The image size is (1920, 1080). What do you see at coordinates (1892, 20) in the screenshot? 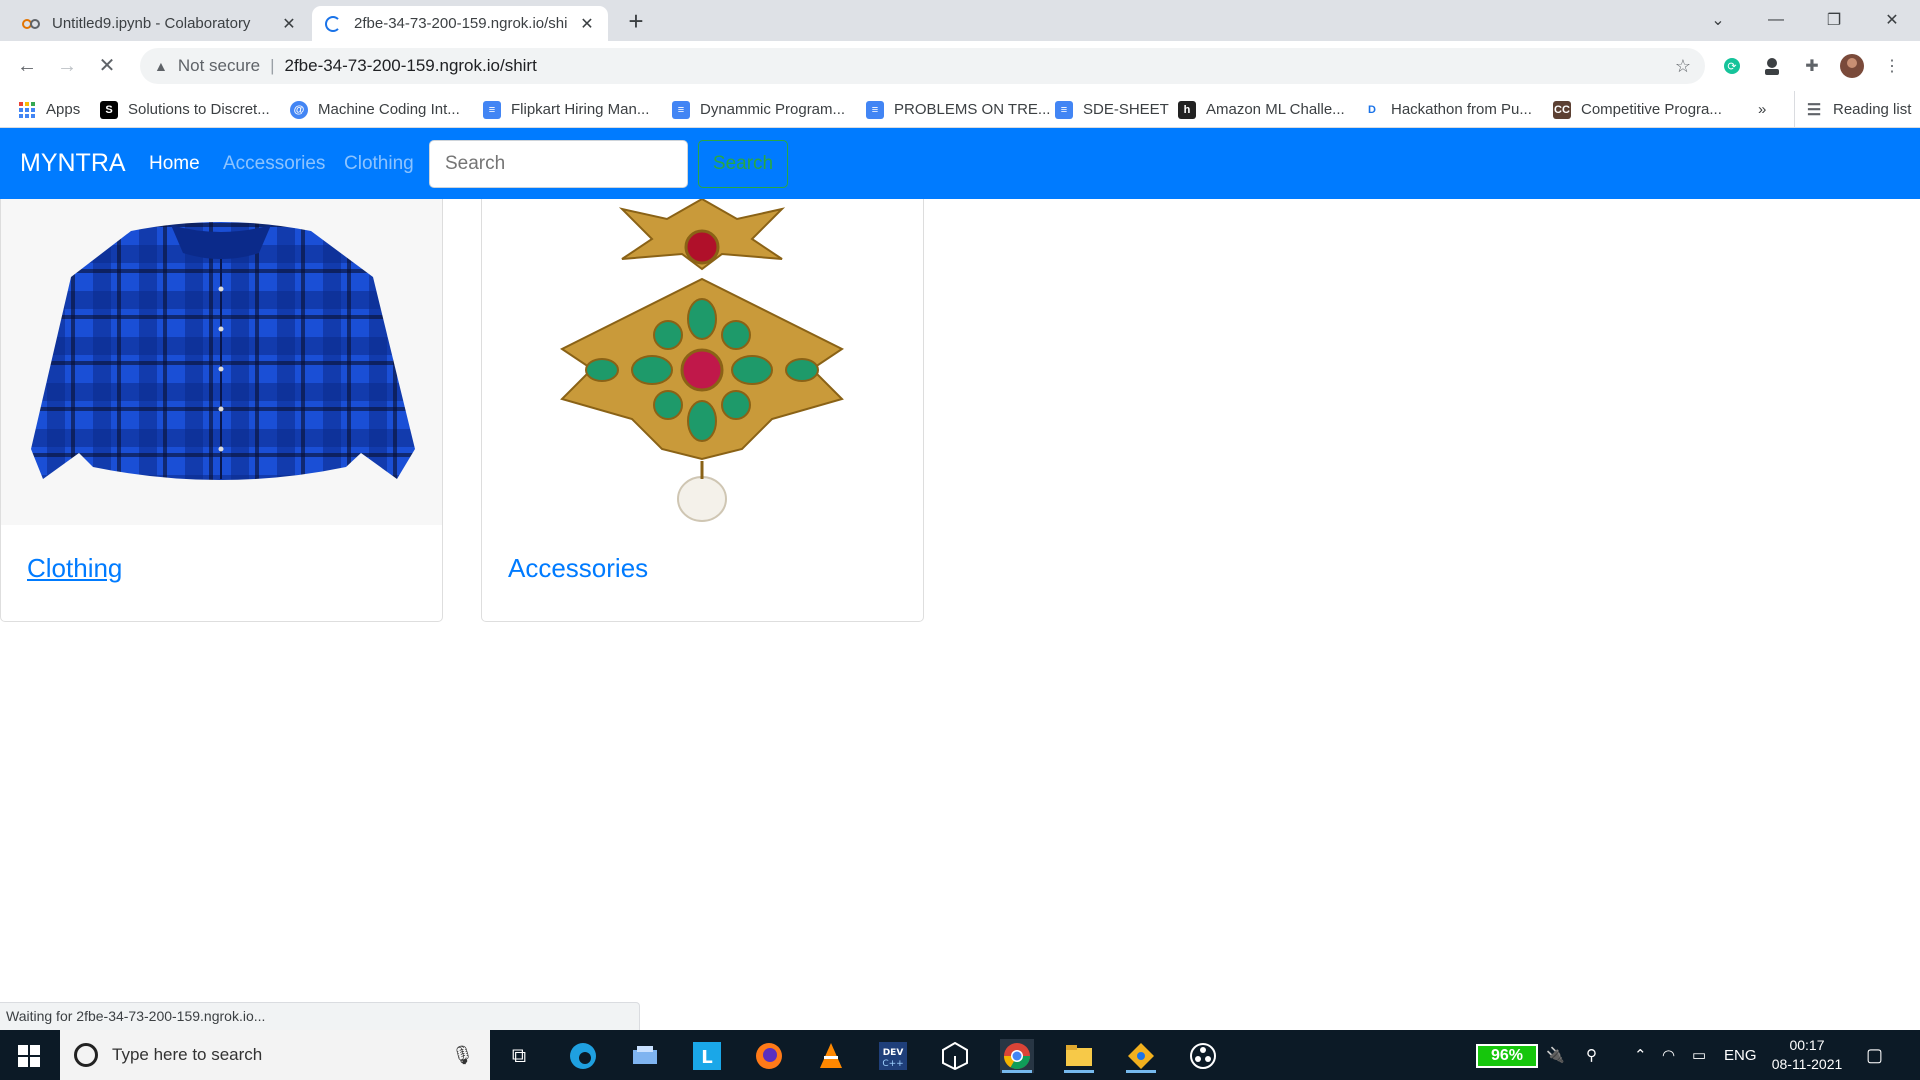
I see `close-window-icon: ✕` at bounding box center [1892, 20].